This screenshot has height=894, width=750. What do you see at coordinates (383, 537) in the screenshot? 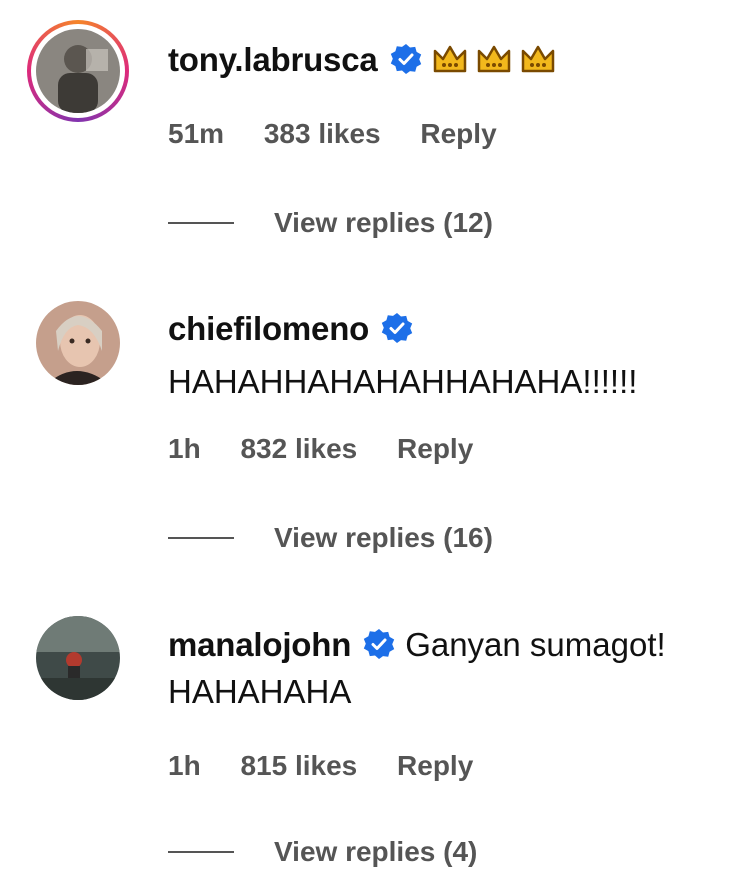
I see `view-replies-label: View replies (16)` at bounding box center [383, 537].